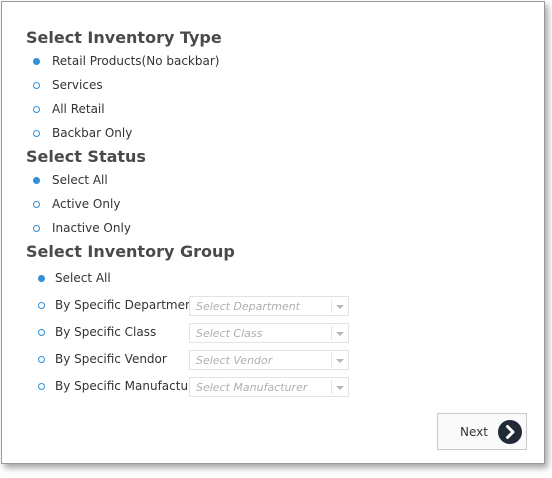 The height and width of the screenshot is (478, 552). I want to click on inventory-type-services: Services, so click(68, 85).